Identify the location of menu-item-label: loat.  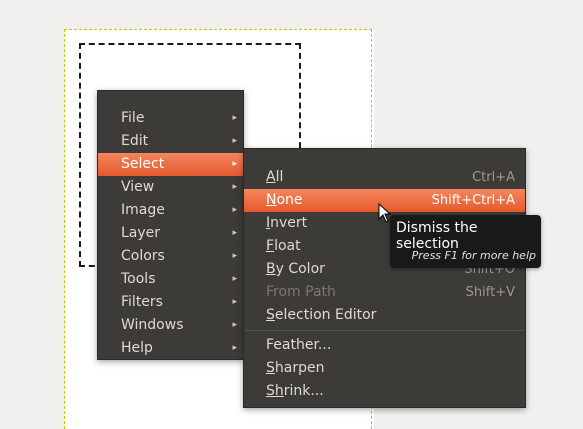
(287, 246).